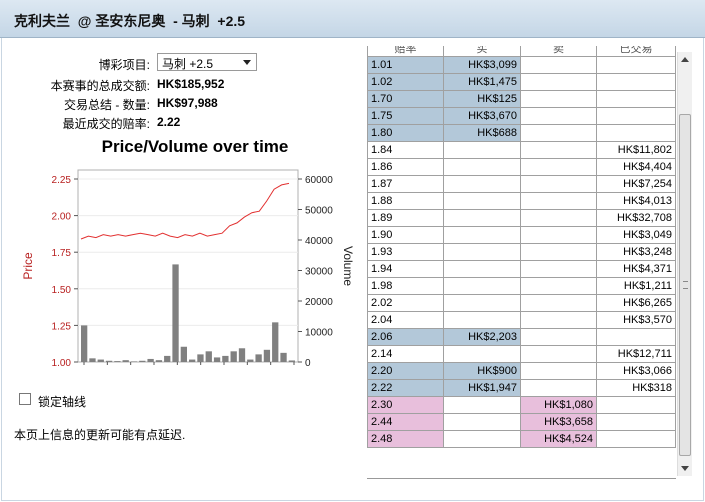 The height and width of the screenshot is (502, 705). I want to click on cell-back: HK$688, so click(482, 133).